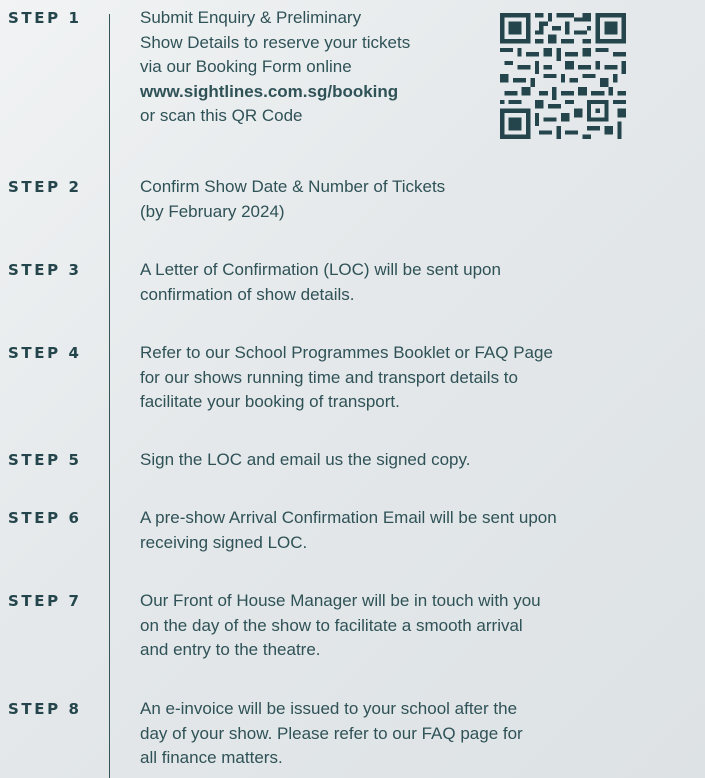 The width and height of the screenshot is (705, 778). I want to click on step-text-line: confirmation of show details., so click(247, 294).